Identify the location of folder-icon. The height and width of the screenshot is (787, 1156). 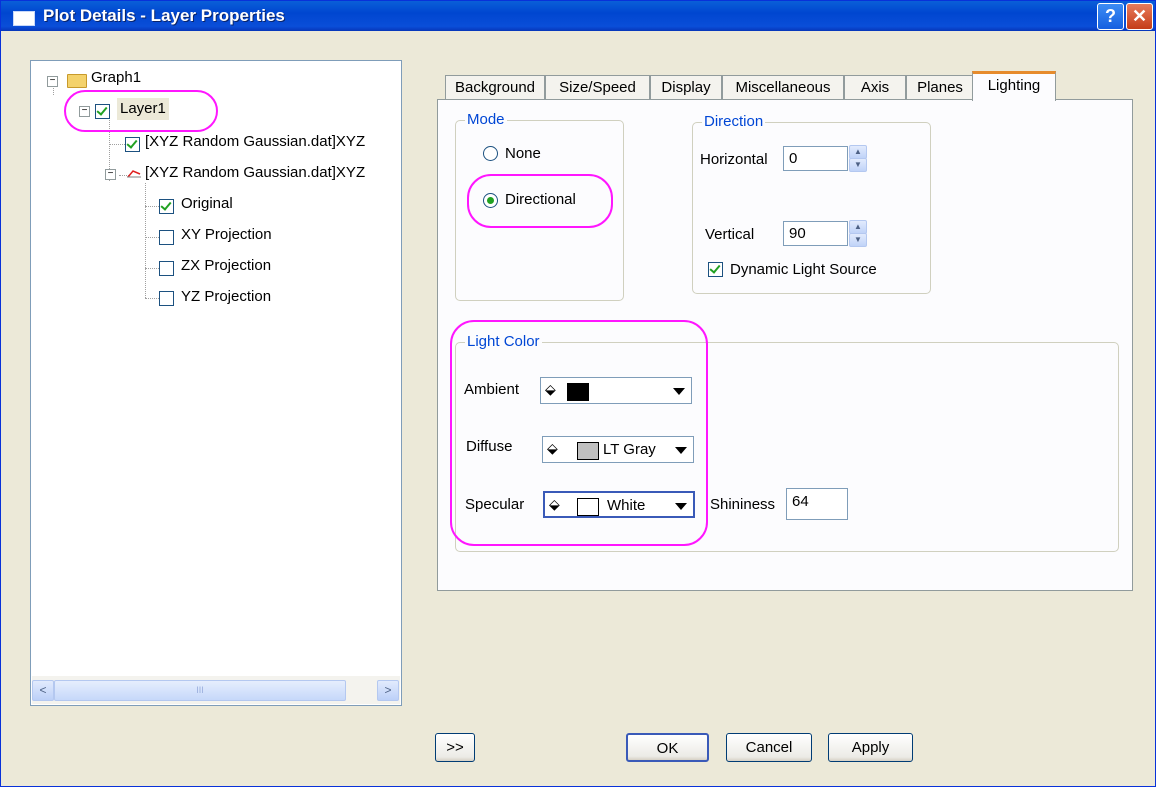
(77, 81).